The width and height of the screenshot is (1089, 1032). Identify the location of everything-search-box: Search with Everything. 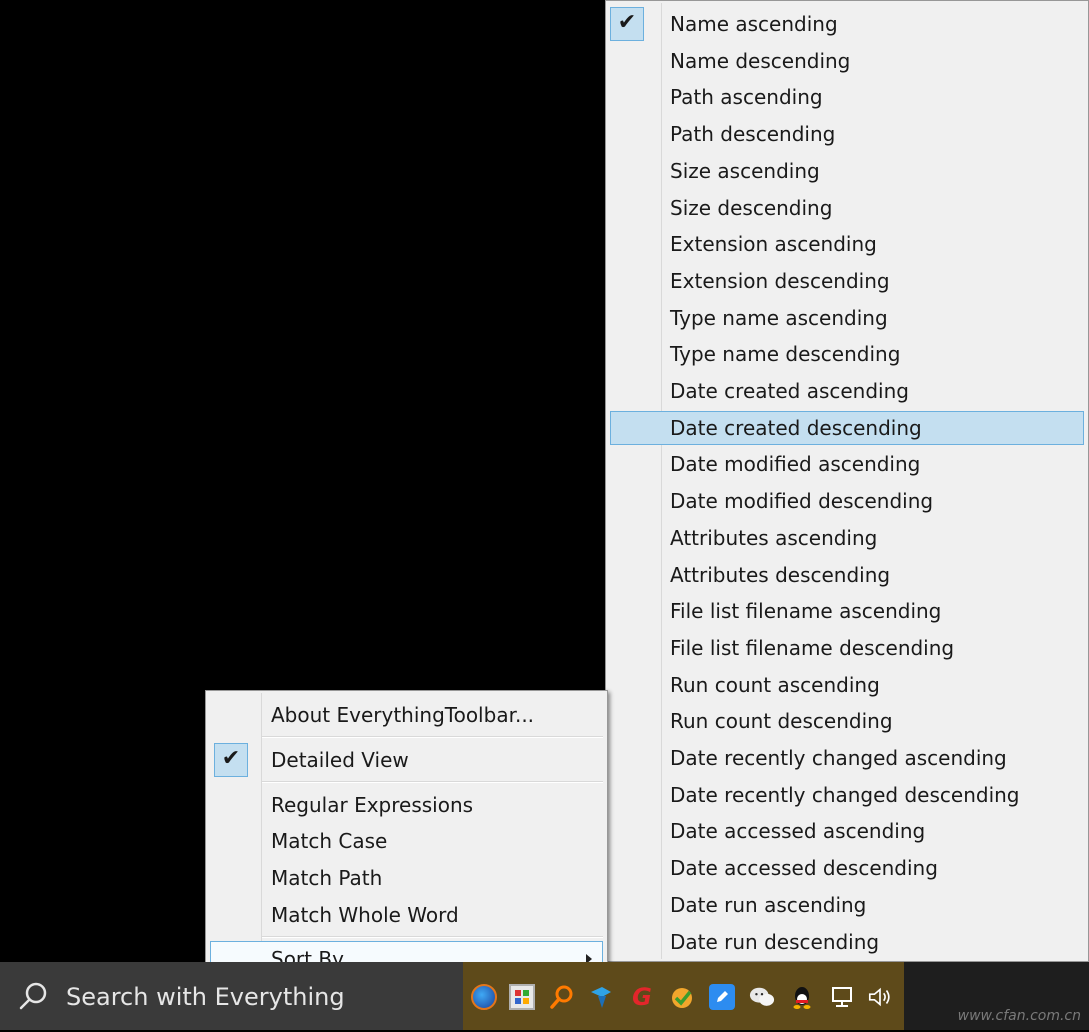
(231, 996).